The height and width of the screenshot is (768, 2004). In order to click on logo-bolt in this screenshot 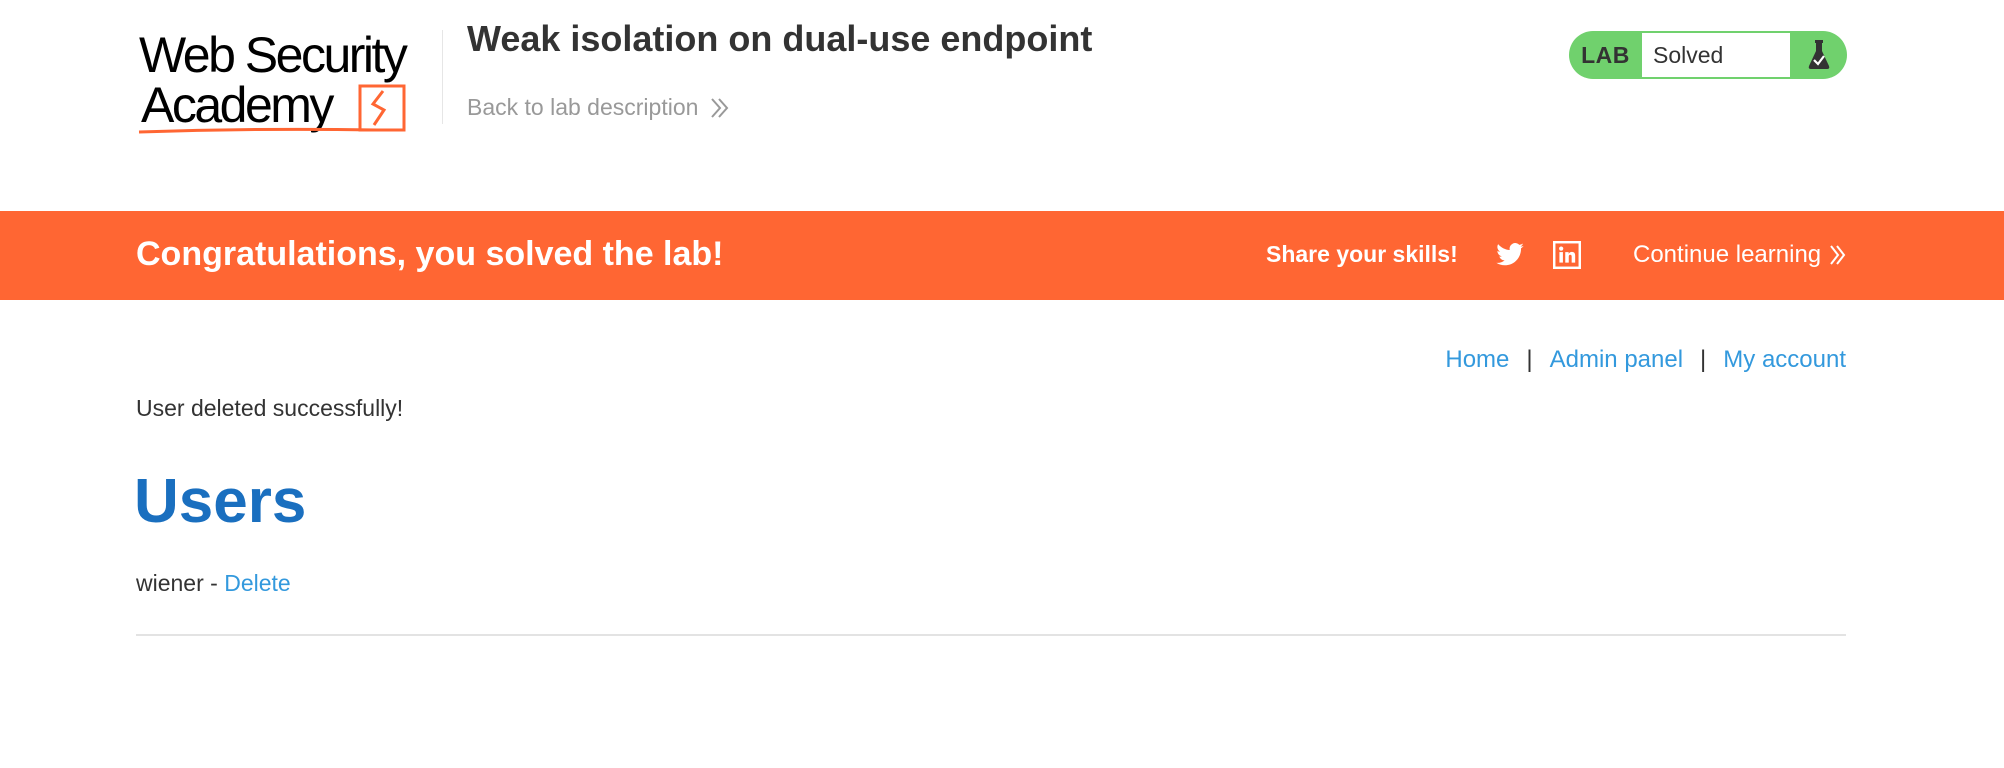, I will do `click(378, 108)`.